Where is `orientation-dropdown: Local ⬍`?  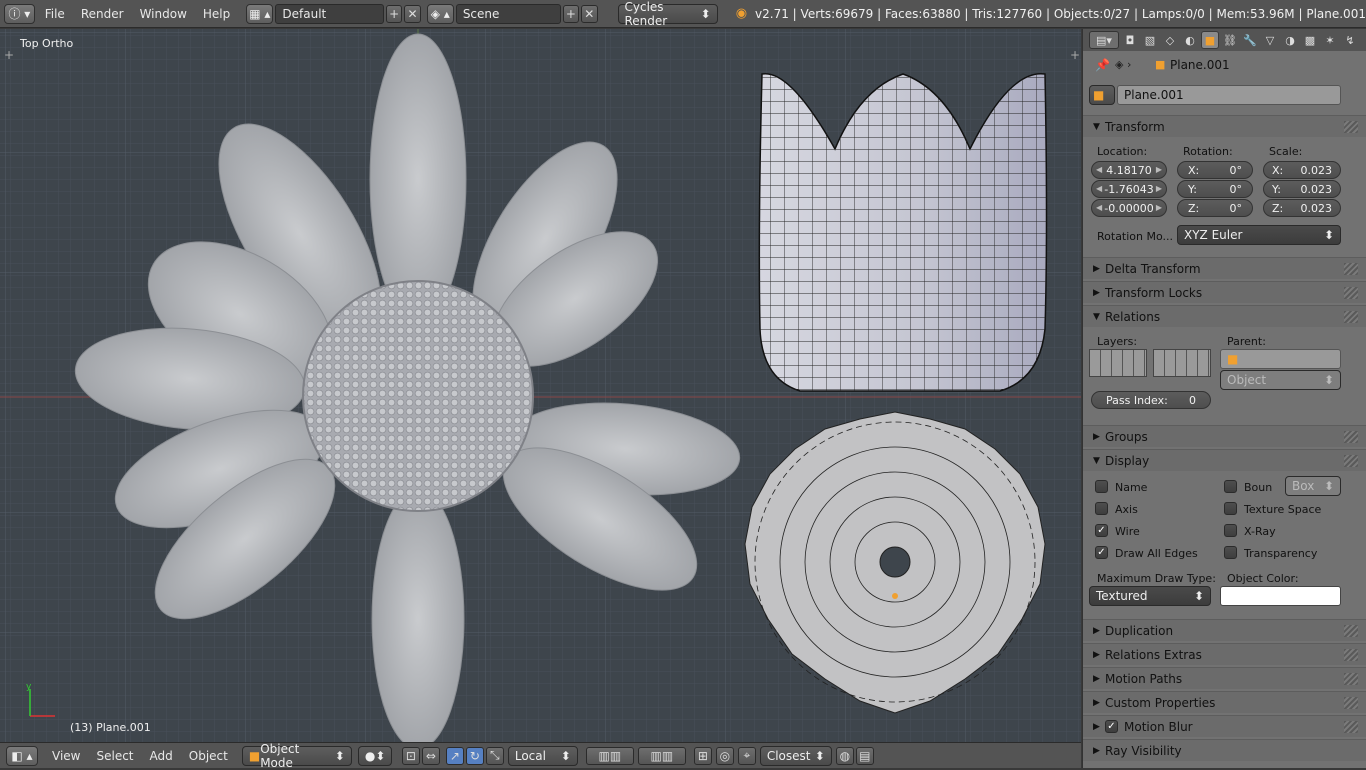 orientation-dropdown: Local ⬍ is located at coordinates (542, 755).